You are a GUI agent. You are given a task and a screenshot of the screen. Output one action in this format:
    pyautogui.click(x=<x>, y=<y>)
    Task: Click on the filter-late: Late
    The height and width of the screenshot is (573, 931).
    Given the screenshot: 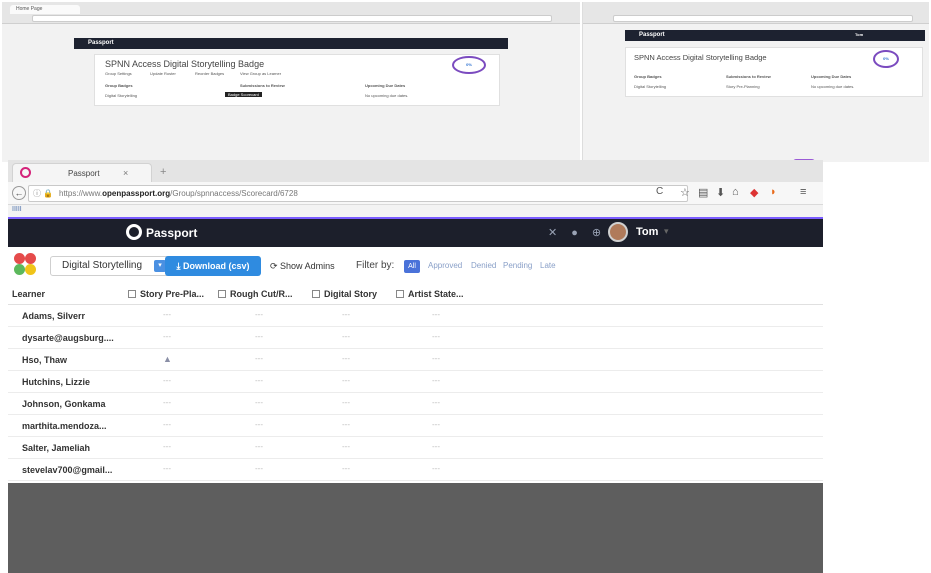 What is the action you would take?
    pyautogui.click(x=548, y=266)
    